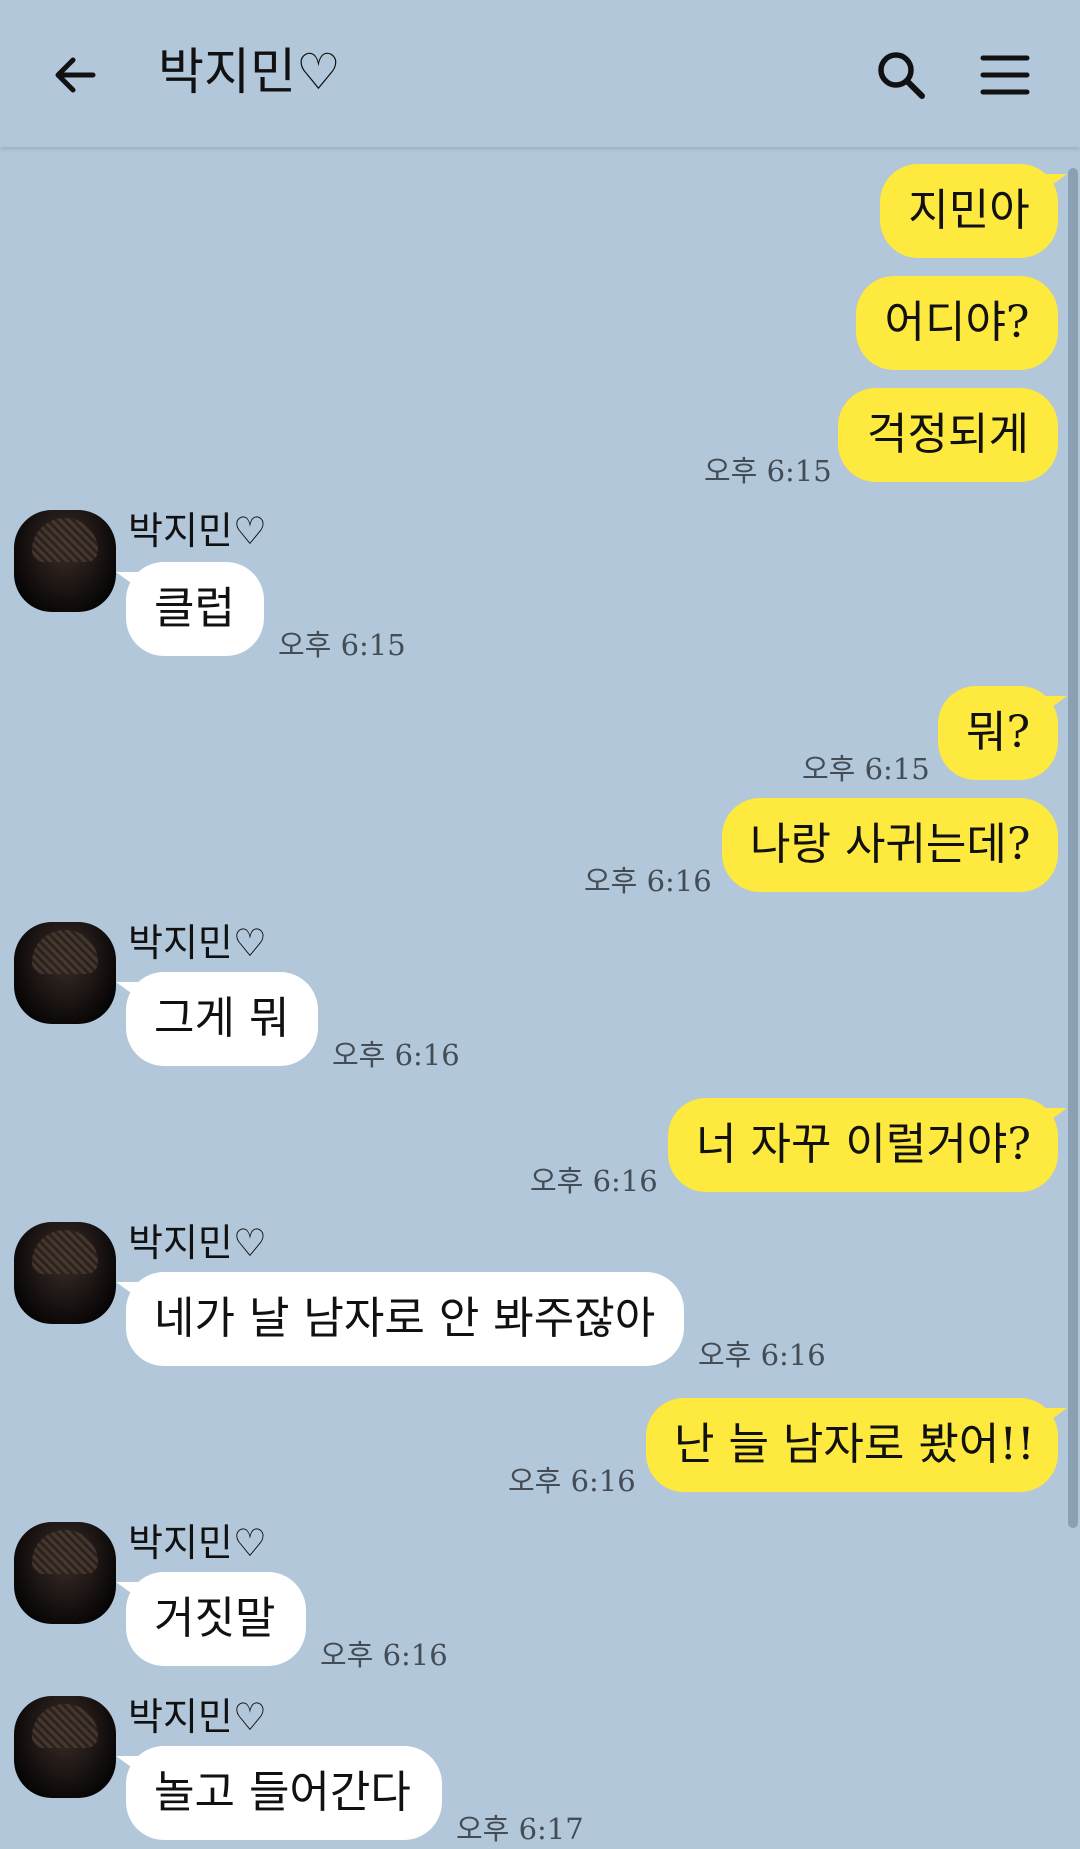 This screenshot has height=1849, width=1080. I want to click on their-message-bubble: 그게 뭐, so click(217, 1019).